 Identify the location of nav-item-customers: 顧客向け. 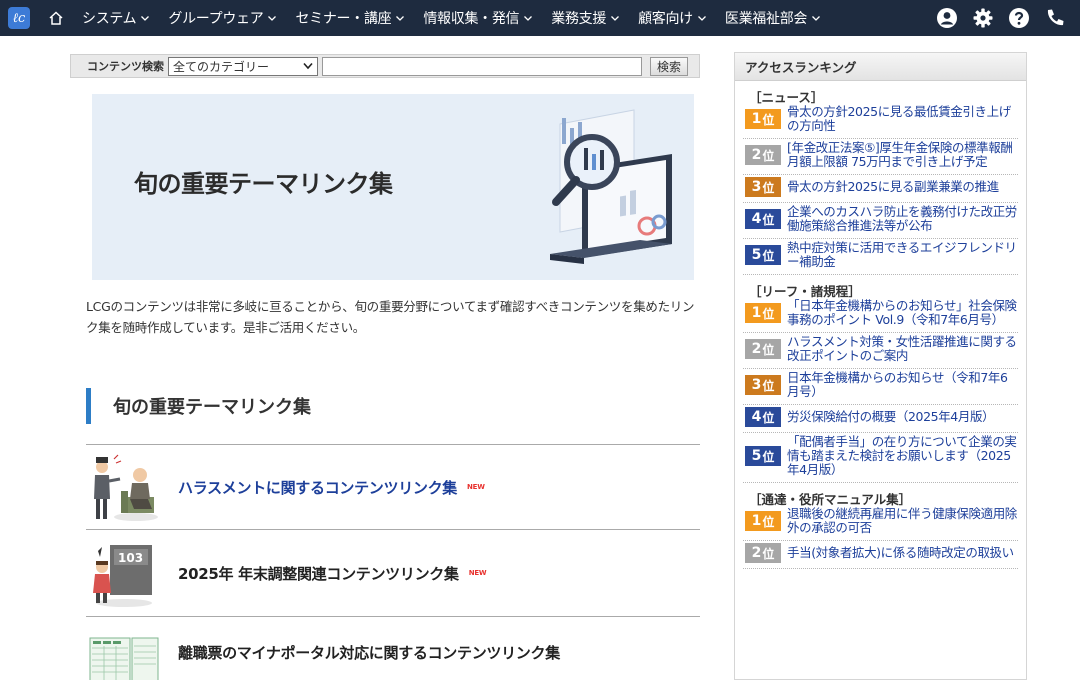
(672, 18).